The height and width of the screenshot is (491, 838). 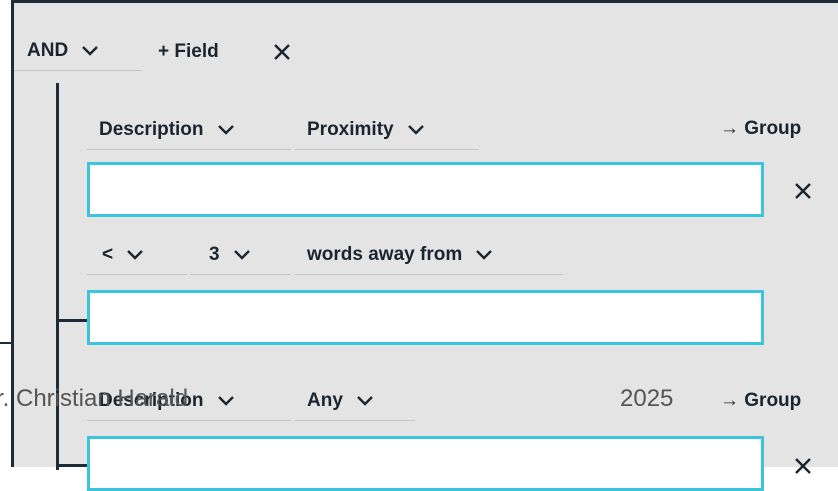 What do you see at coordinates (647, 398) in the screenshot?
I see `watermark-year: 2025` at bounding box center [647, 398].